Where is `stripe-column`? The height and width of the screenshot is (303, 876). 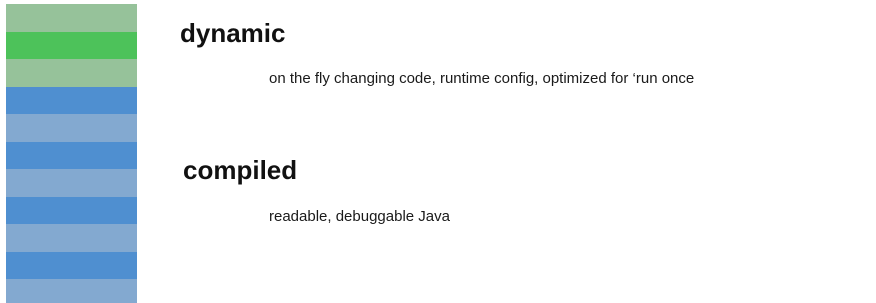 stripe-column is located at coordinates (71, 153).